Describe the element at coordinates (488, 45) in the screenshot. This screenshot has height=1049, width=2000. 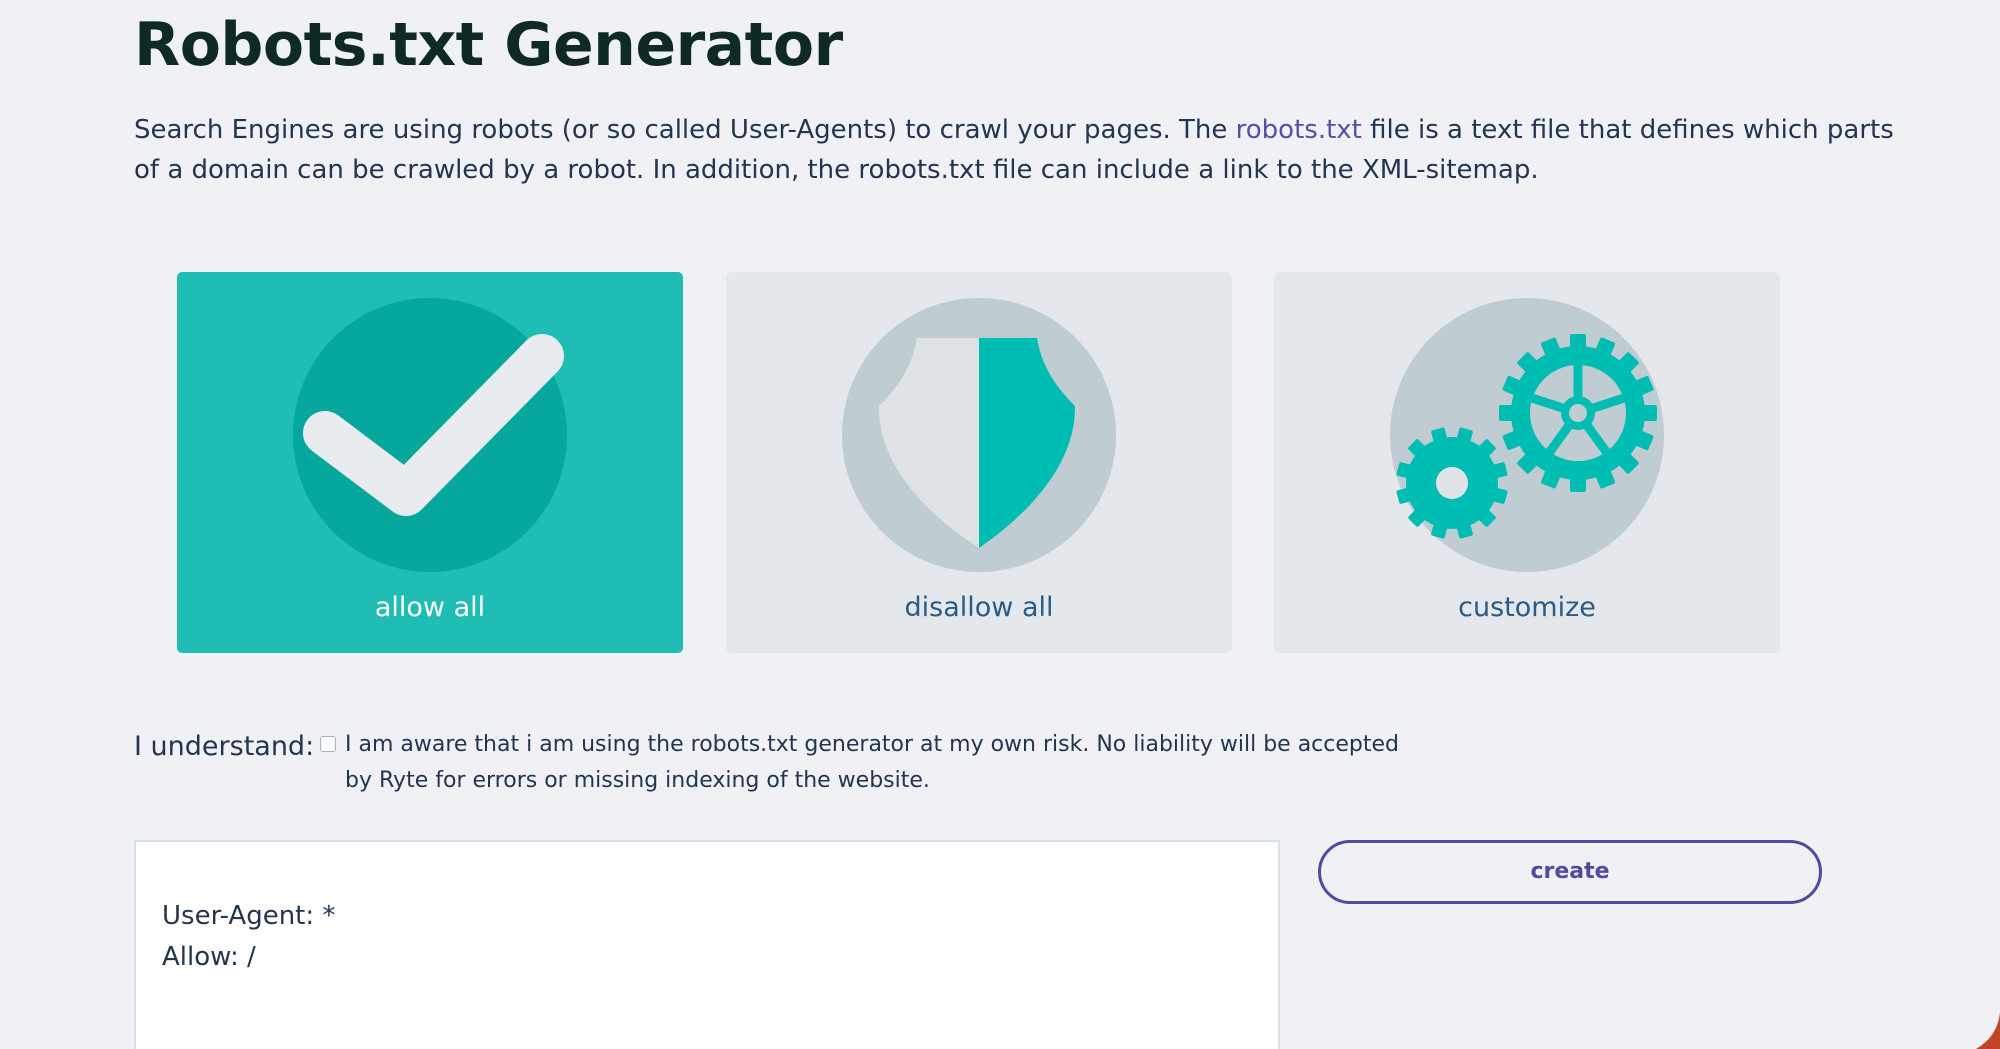
I see `page-title: Robots.txt Generator` at that location.